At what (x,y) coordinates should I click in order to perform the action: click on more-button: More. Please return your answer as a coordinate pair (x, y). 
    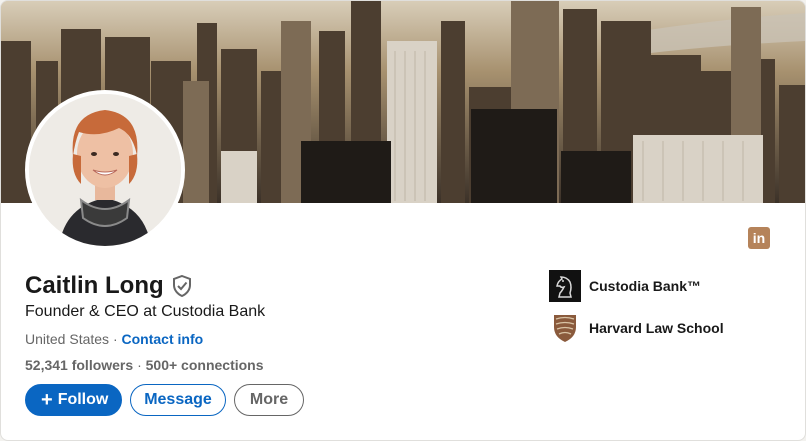
    Looking at the image, I should click on (269, 400).